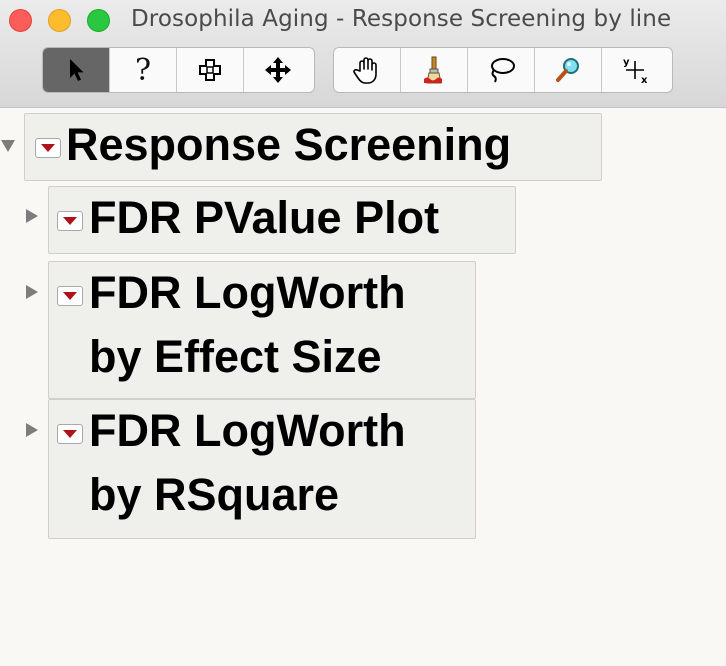  I want to click on arrow-pointer-icon, so click(77, 70).